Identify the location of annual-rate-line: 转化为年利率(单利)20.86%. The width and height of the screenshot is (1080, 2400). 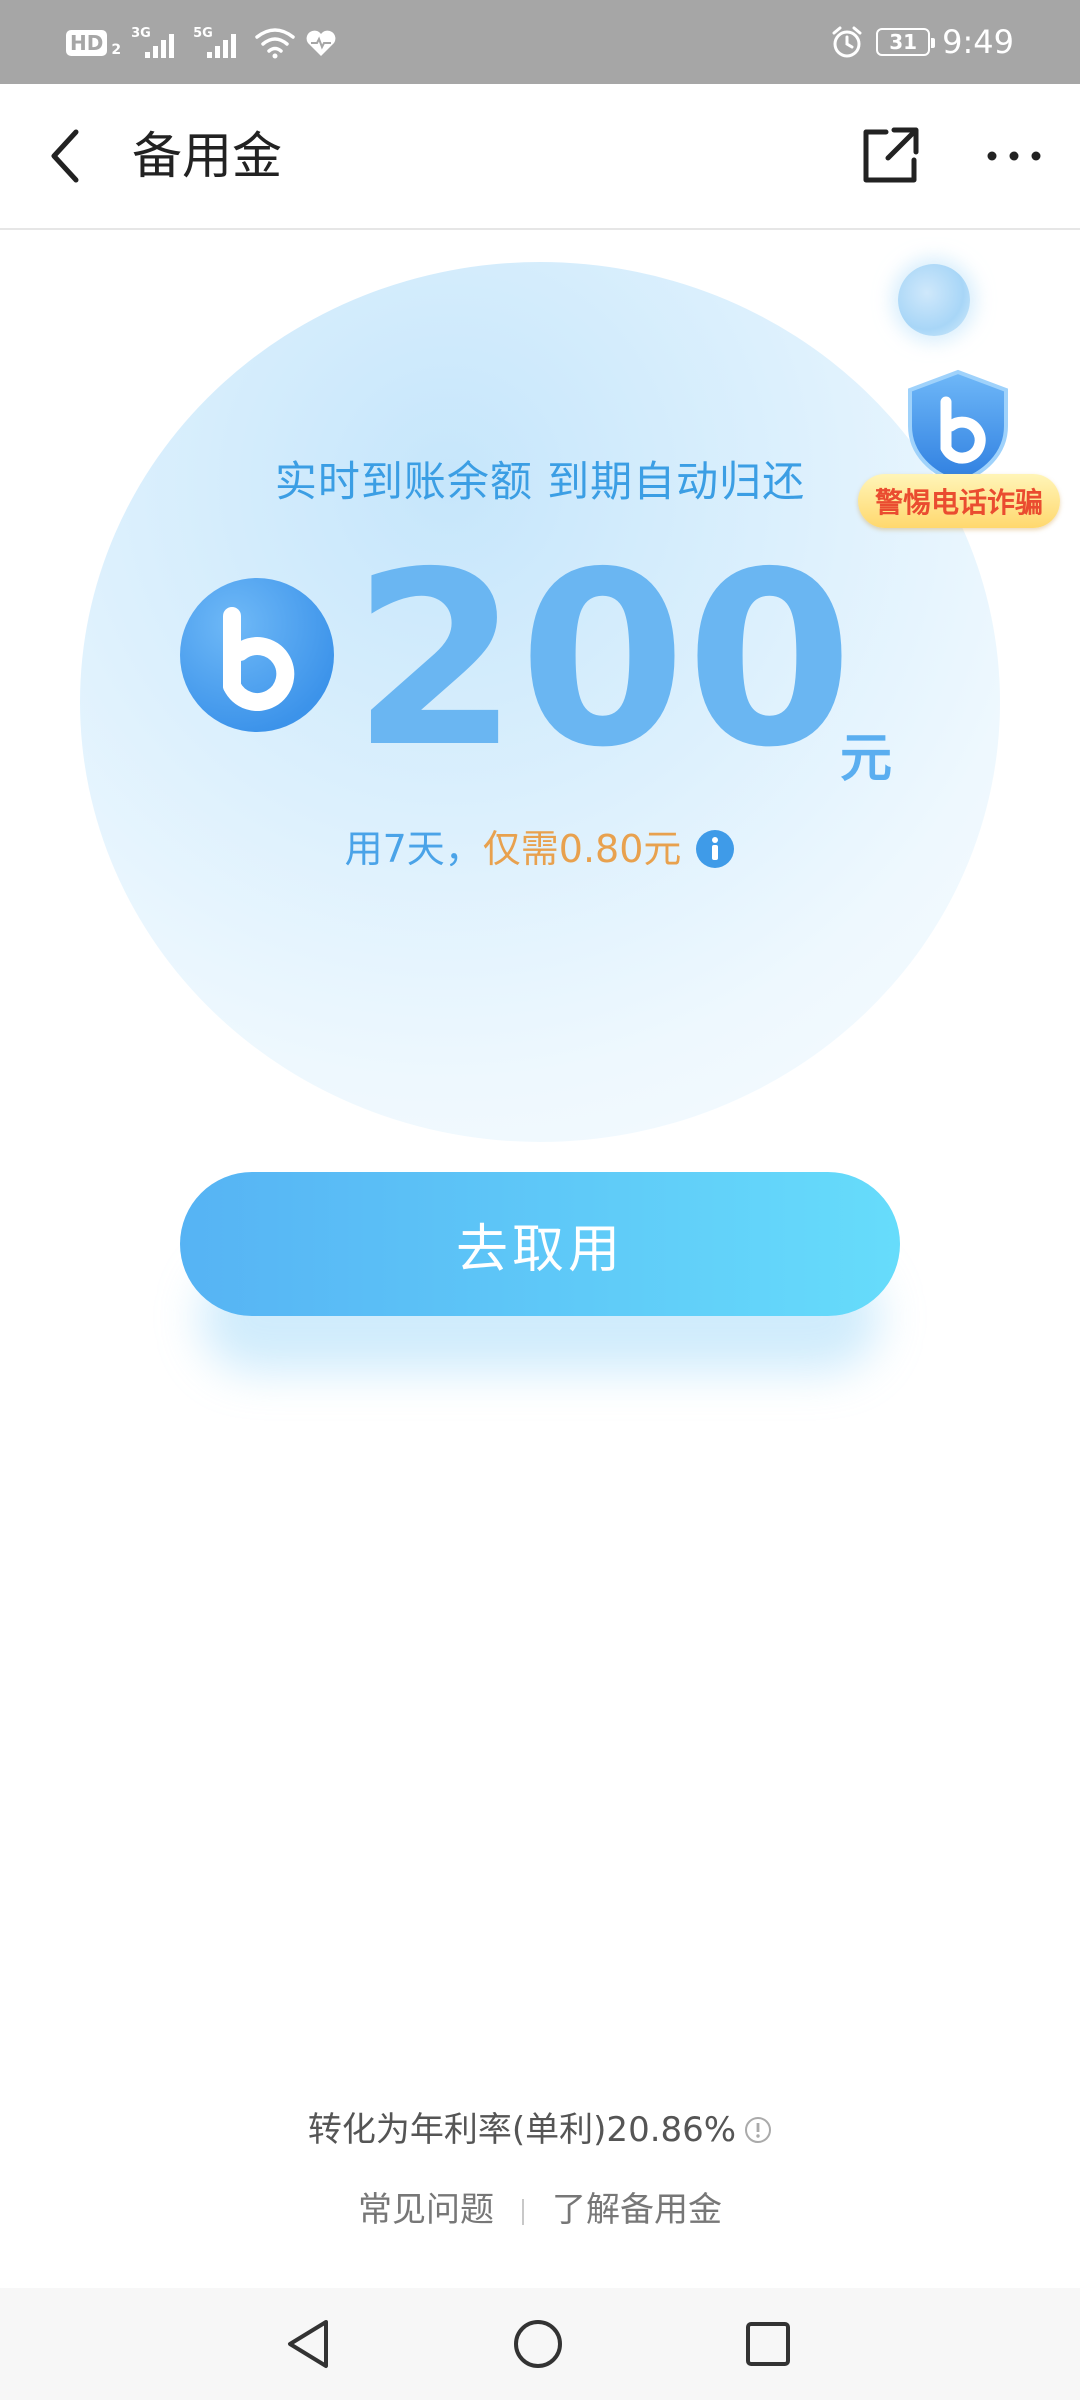
(540, 2126).